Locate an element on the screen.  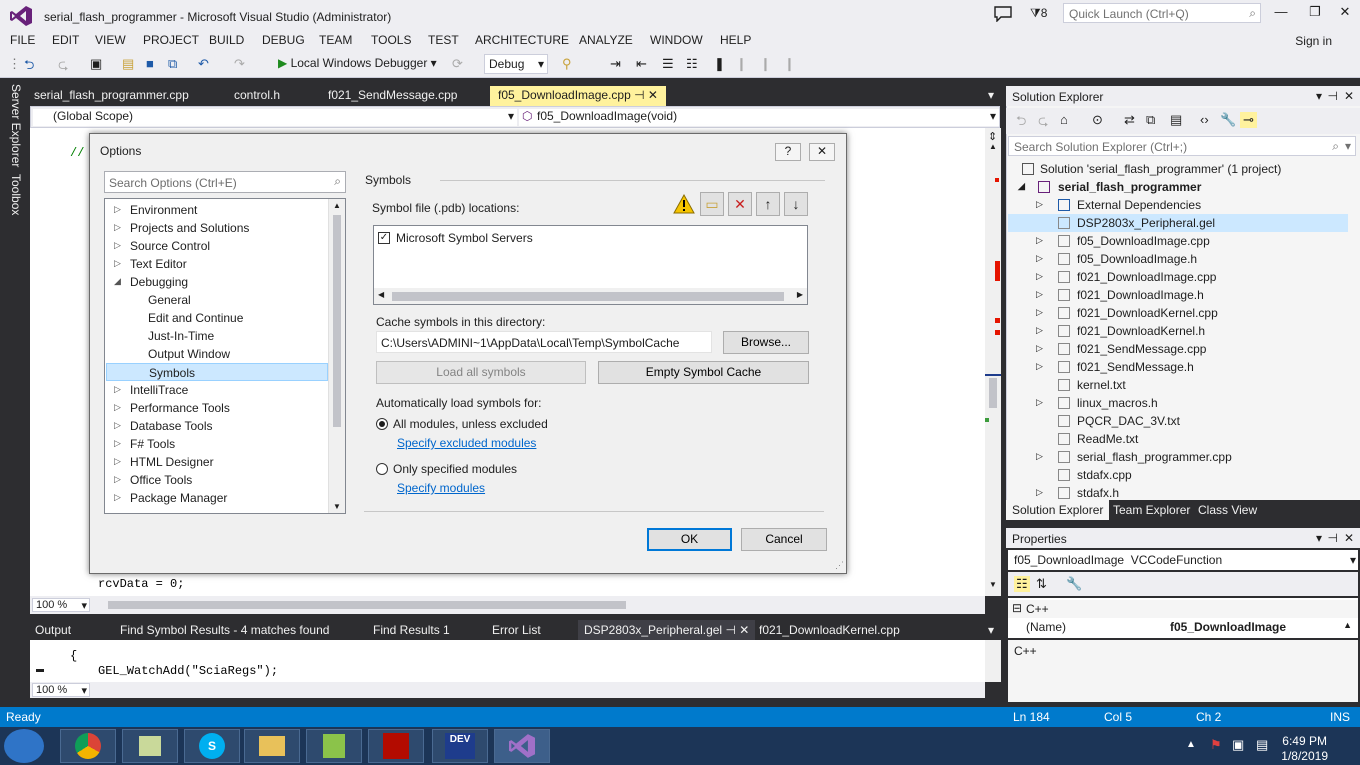
options-tree-item: ◢ Debugging is located at coordinates (217, 282).